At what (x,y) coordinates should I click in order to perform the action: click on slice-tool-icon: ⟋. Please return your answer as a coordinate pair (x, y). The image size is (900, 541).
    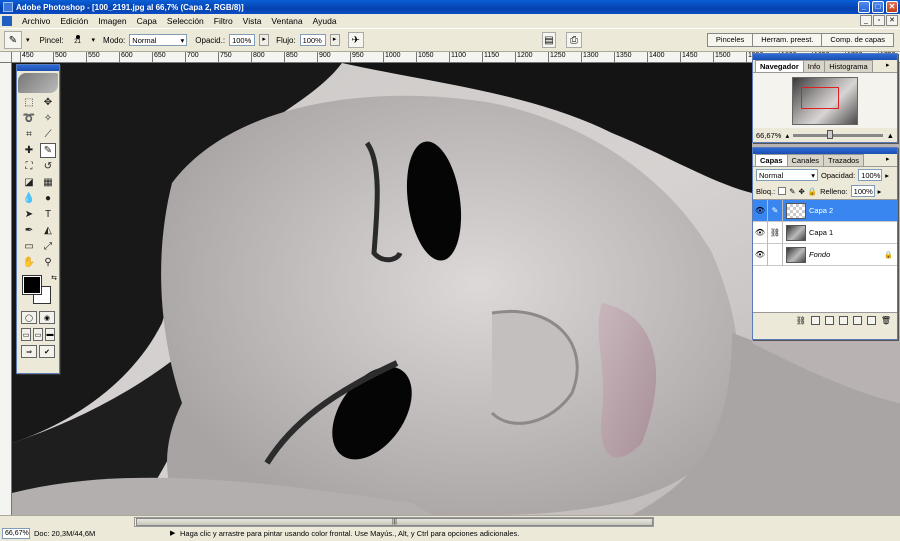
    Looking at the image, I should click on (48, 134).